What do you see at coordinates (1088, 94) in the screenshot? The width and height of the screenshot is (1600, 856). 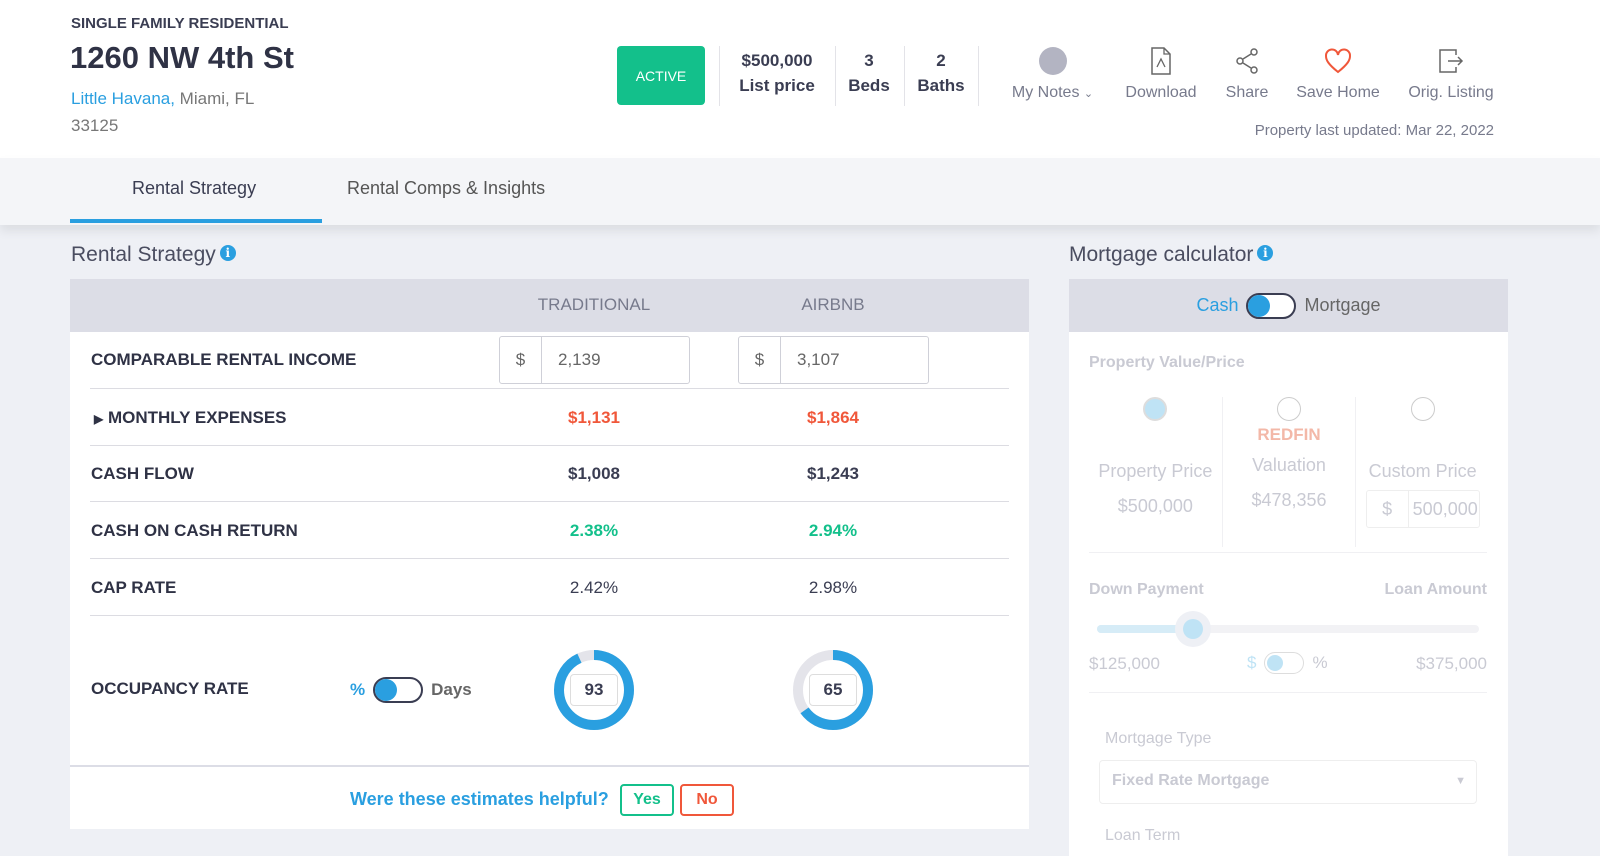 I see `chevron-down-icon: ⌄` at bounding box center [1088, 94].